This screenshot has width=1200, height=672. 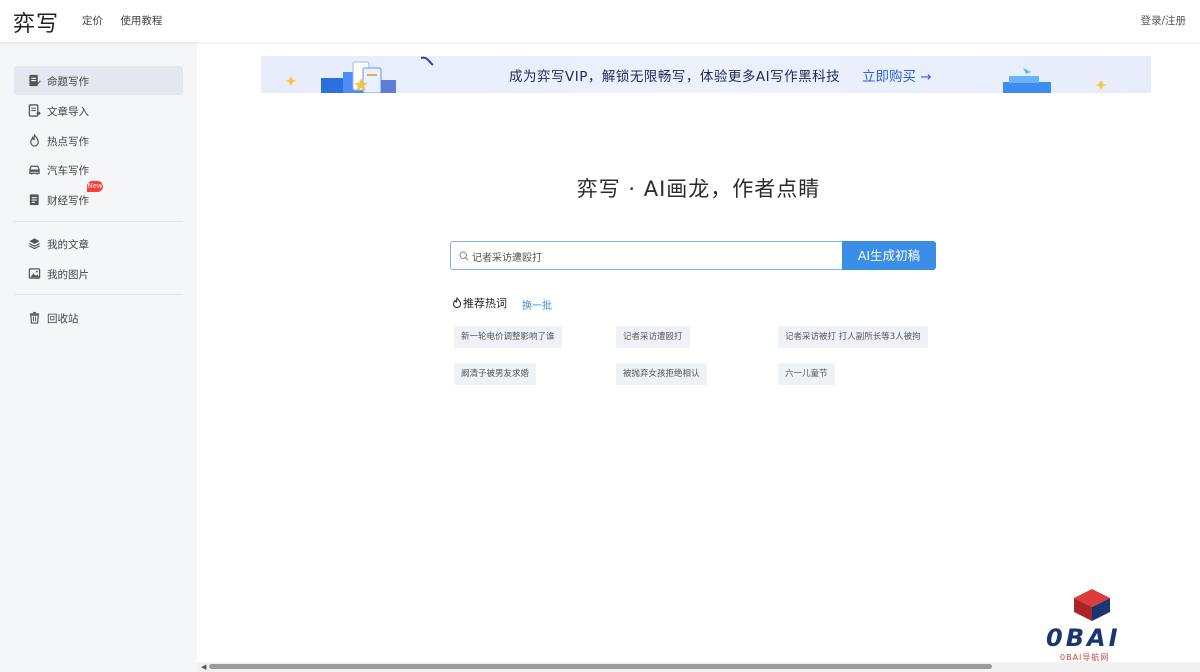 What do you see at coordinates (95, 186) in the screenshot?
I see `new-badge: New` at bounding box center [95, 186].